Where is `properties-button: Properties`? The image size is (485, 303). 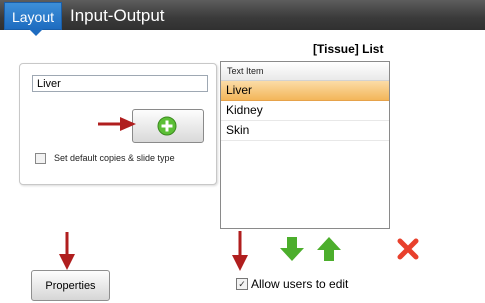
properties-button: Properties is located at coordinates (70, 285).